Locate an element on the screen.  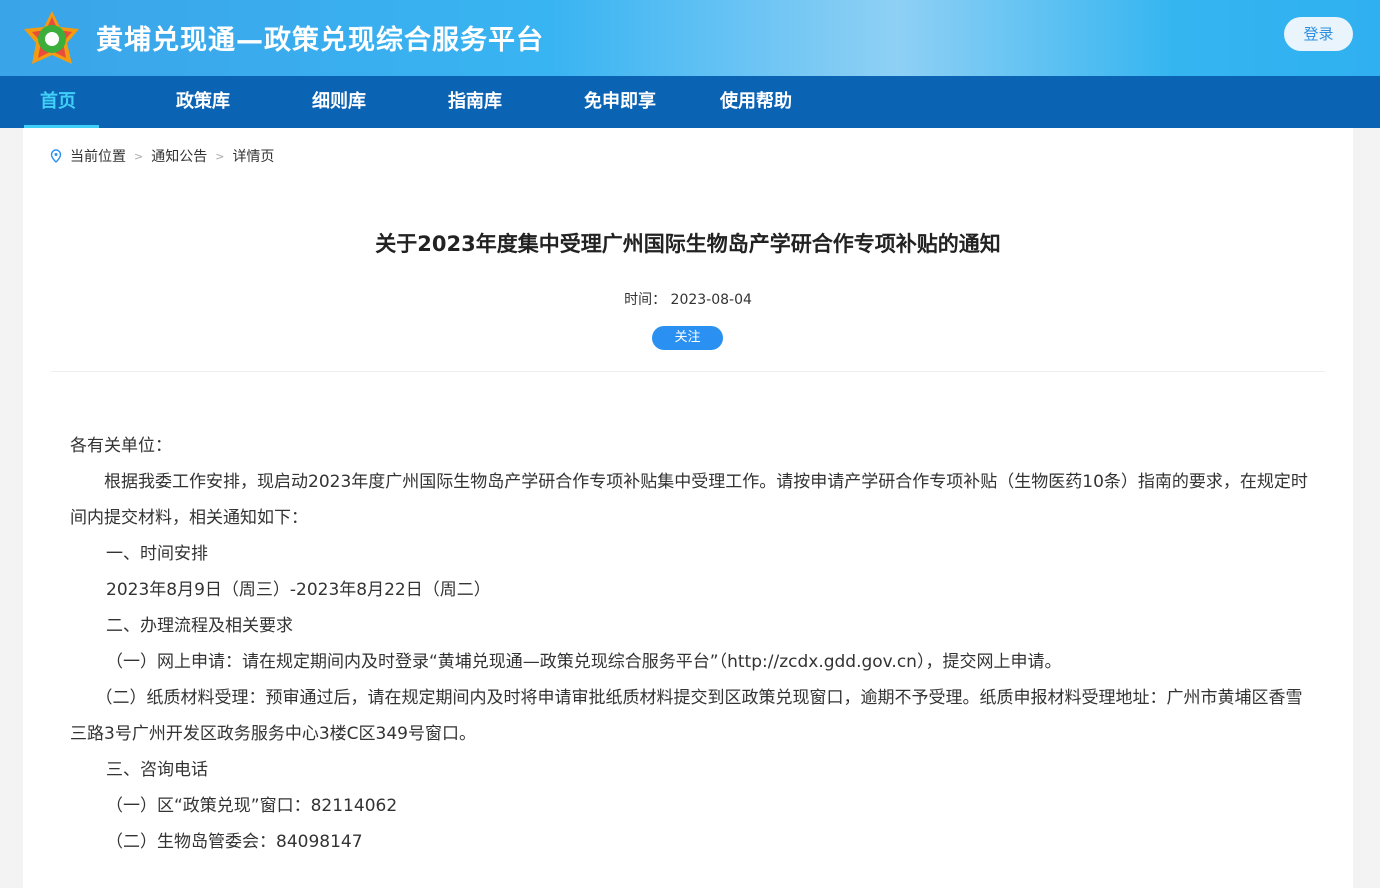
breadcrumb-detail: 详情页 is located at coordinates (253, 157).